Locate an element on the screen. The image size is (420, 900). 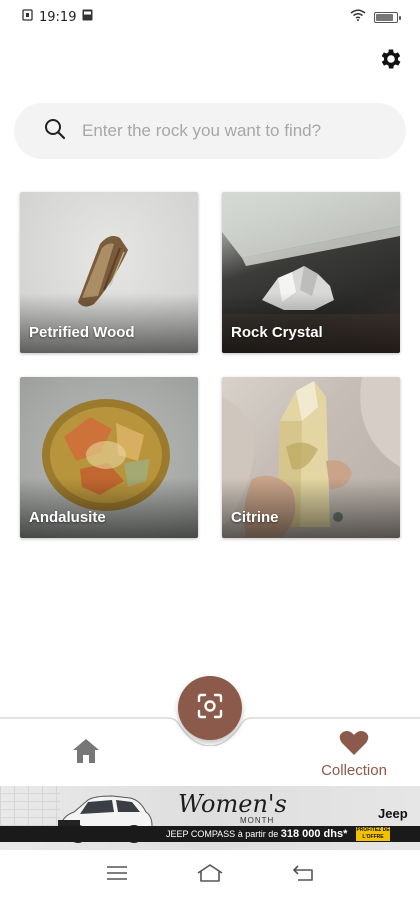
rock-card-rock-crystal: Rock Crystal is located at coordinates (311, 272).